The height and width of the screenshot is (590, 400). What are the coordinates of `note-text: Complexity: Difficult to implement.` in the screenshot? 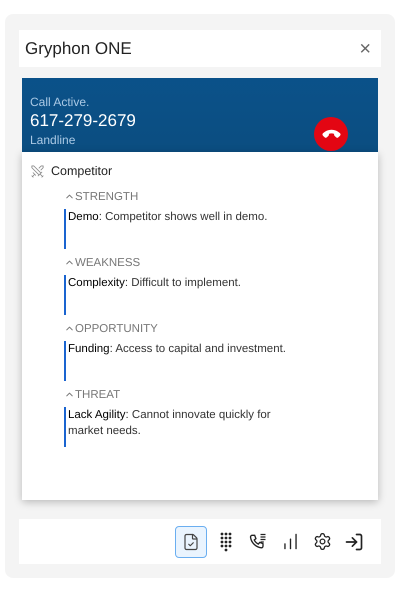 It's located at (155, 283).